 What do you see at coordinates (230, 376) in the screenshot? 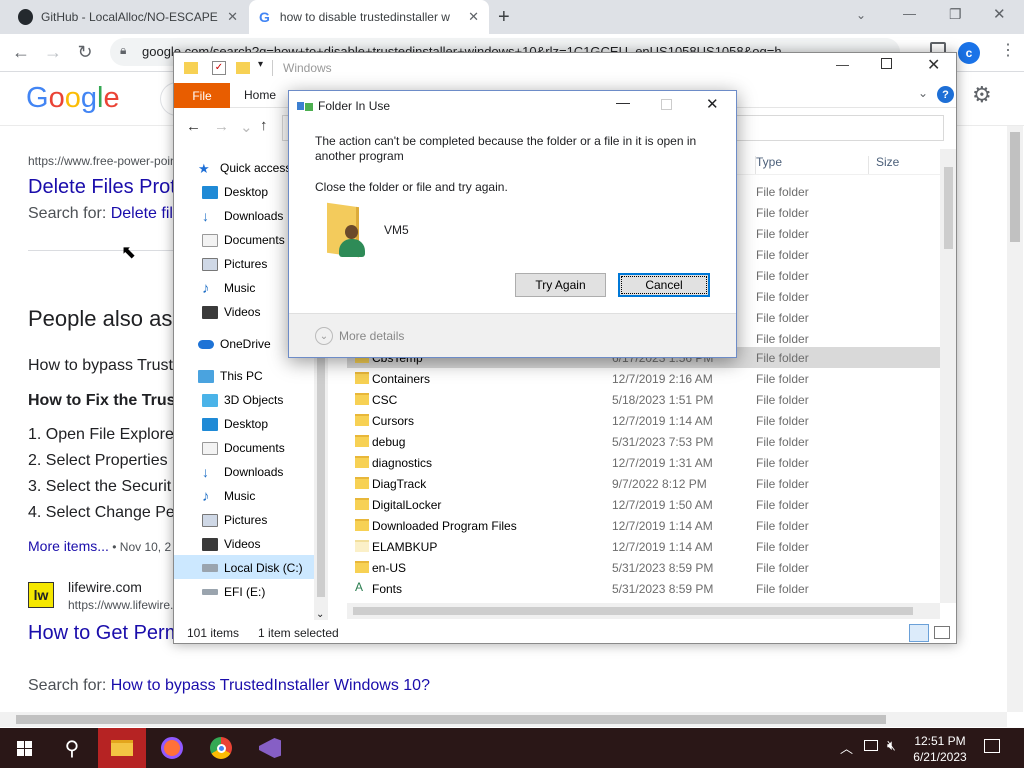
I see `nav-this-pc: This PC` at bounding box center [230, 376].